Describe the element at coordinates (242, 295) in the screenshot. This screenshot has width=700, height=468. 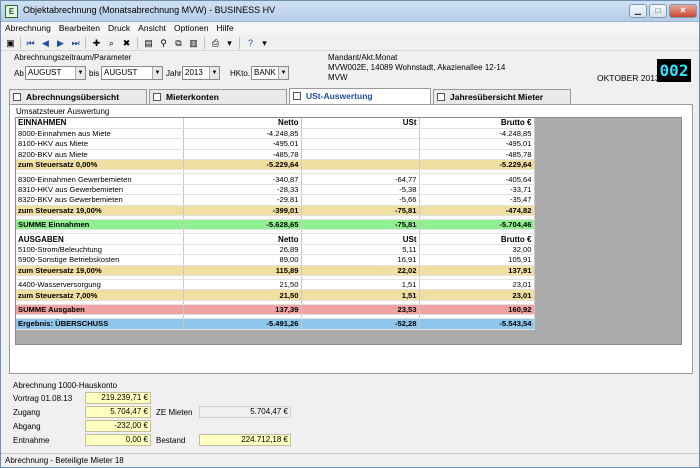
I see `table-cell: 21,50` at that location.